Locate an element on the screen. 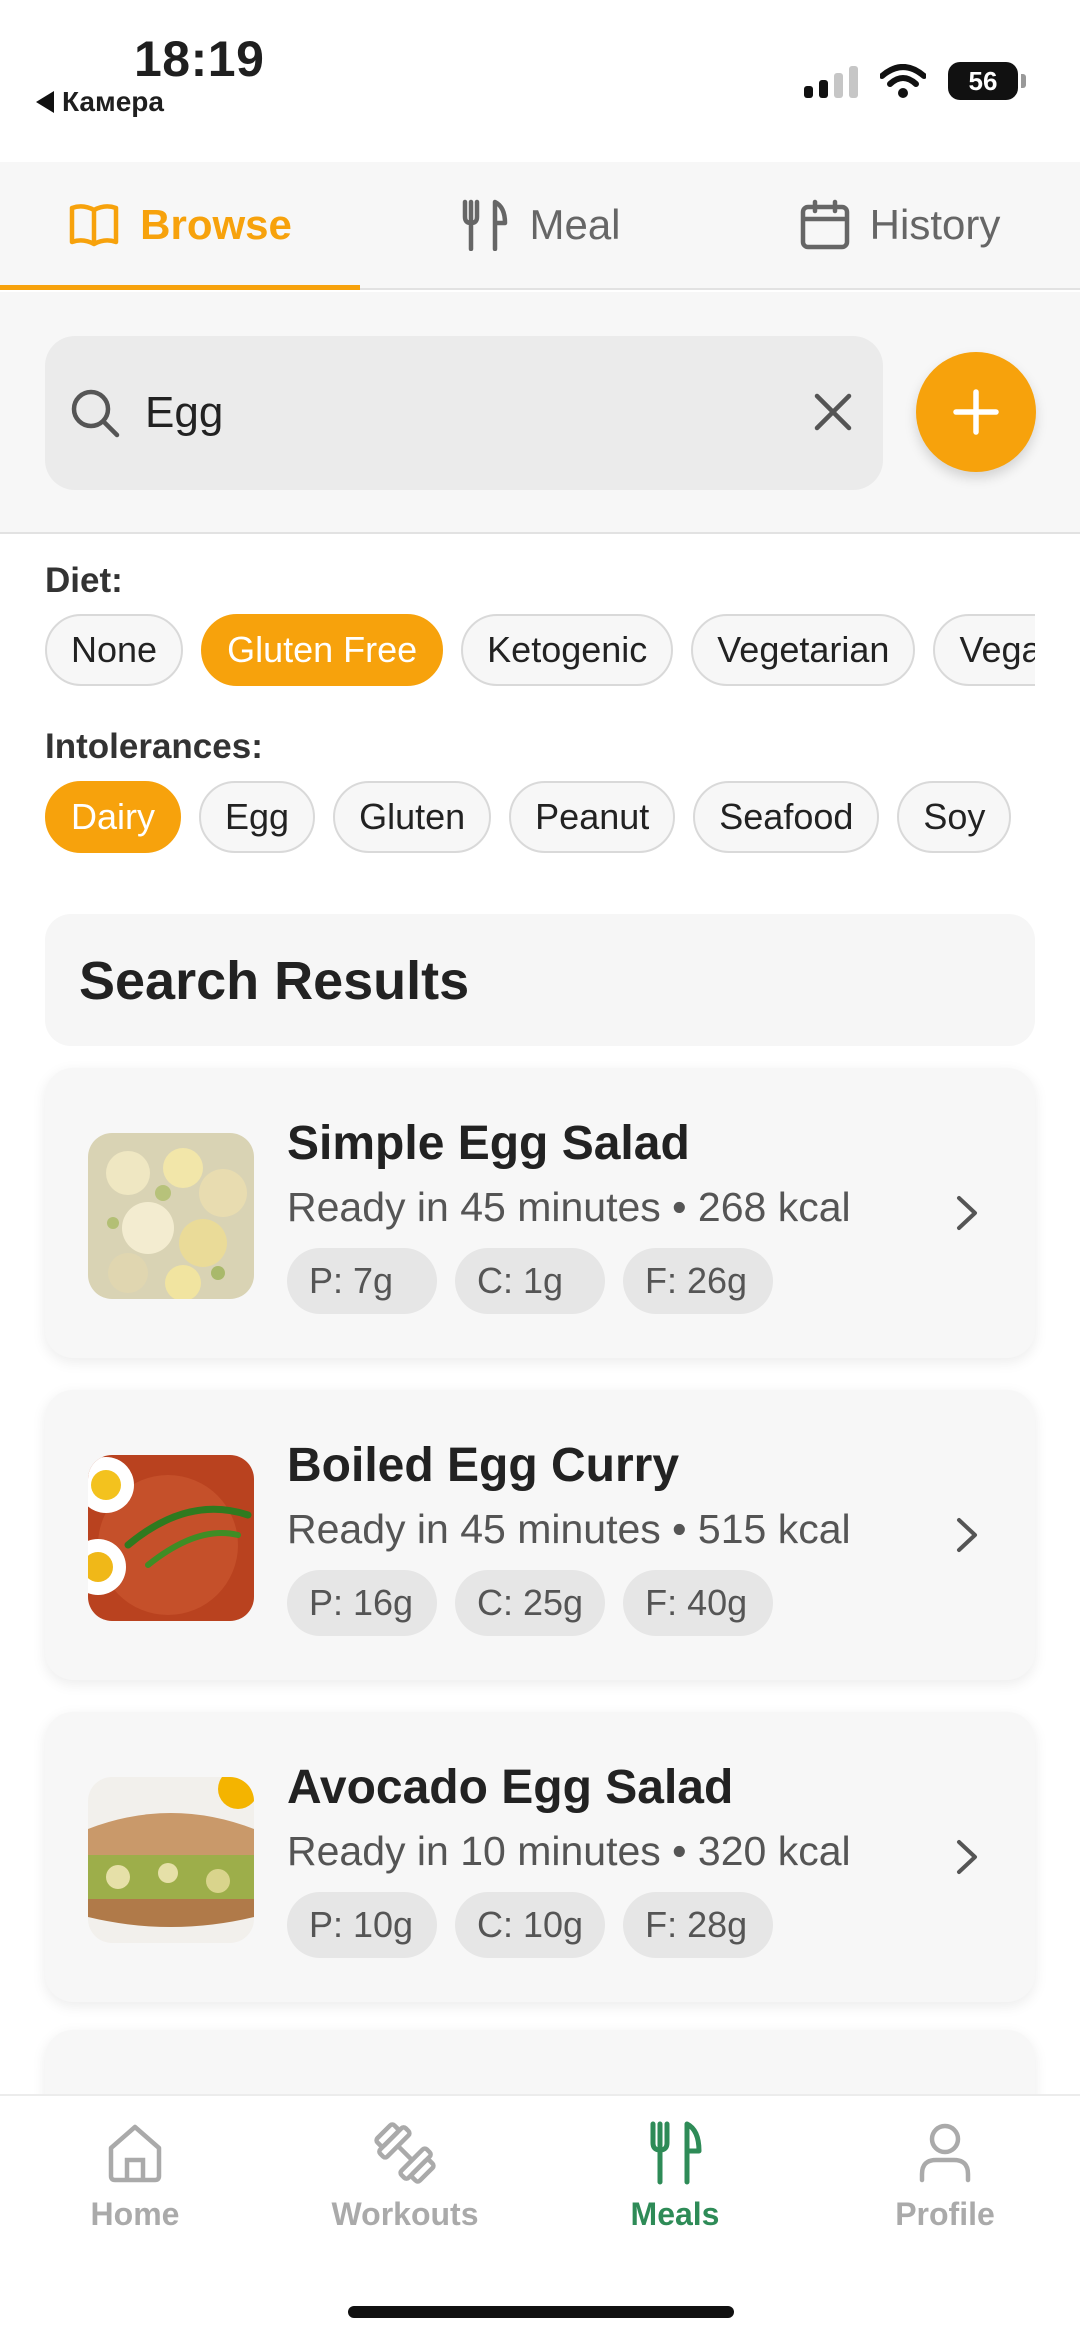 The image size is (1080, 2341). back-app-label: Камера is located at coordinates (113, 101).